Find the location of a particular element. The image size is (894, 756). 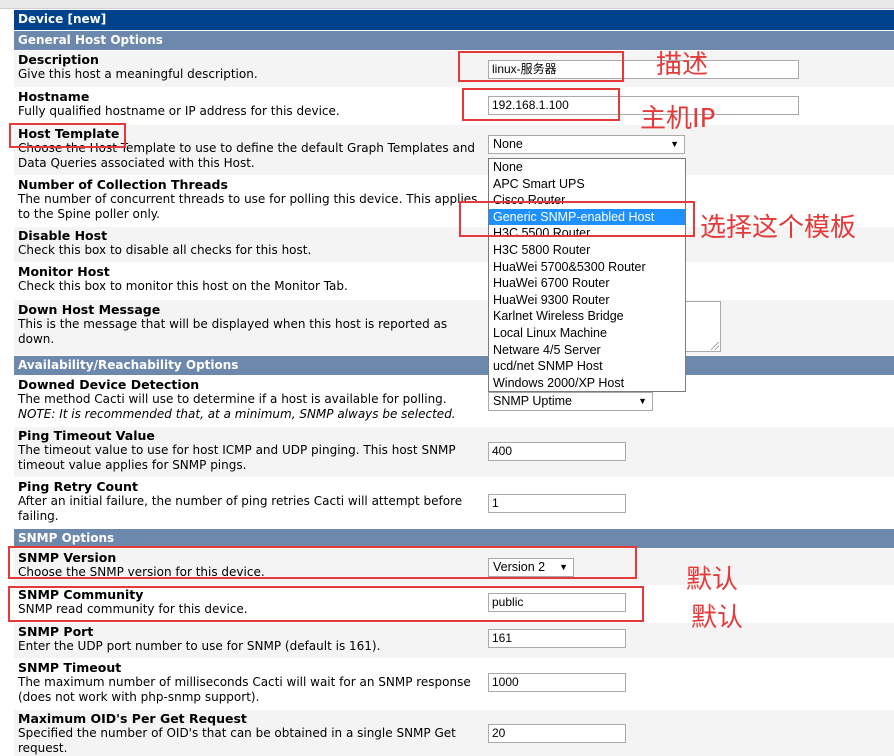

section-snmp-label: SNMP Options is located at coordinates (66, 538).